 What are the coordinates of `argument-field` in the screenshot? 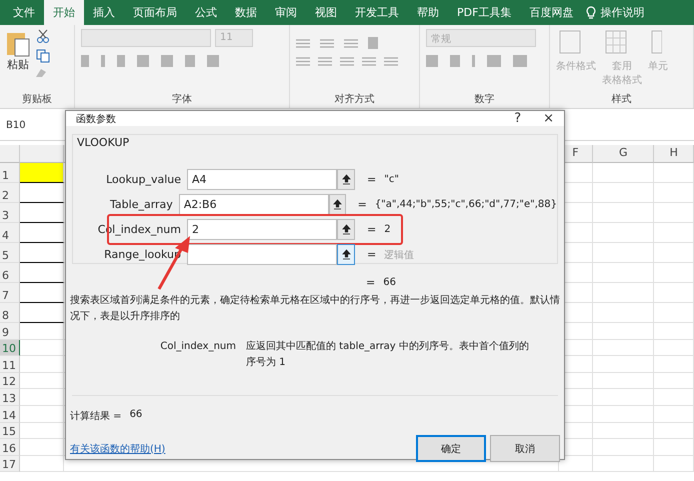 It's located at (262, 254).